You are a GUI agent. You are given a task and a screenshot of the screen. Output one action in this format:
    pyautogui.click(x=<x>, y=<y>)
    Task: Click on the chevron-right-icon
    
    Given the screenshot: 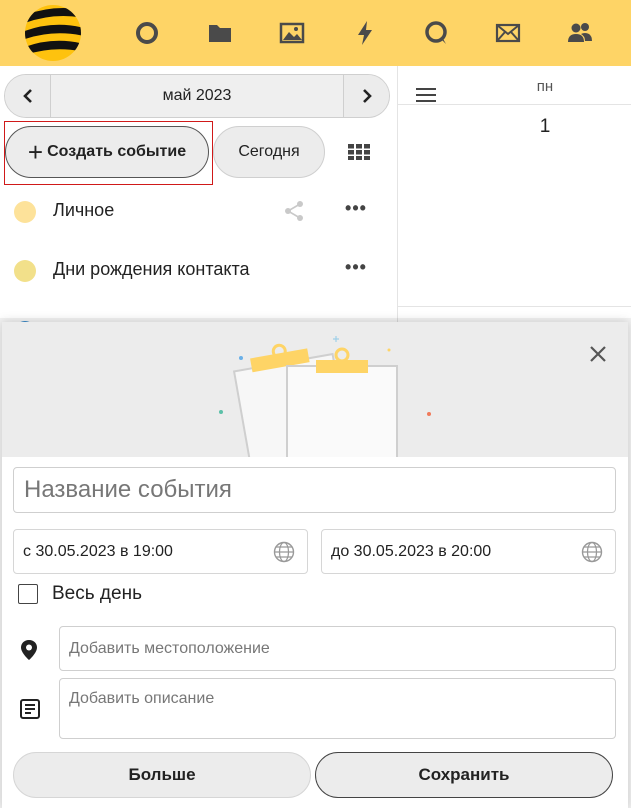 What is the action you would take?
    pyautogui.click(x=367, y=96)
    